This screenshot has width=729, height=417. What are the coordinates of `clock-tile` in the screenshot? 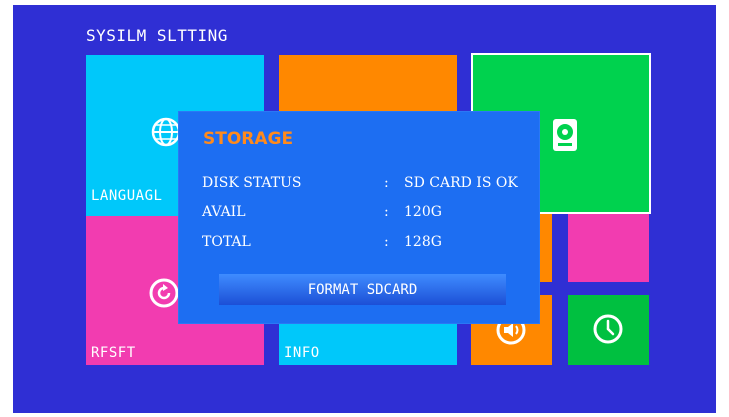 It's located at (608, 330).